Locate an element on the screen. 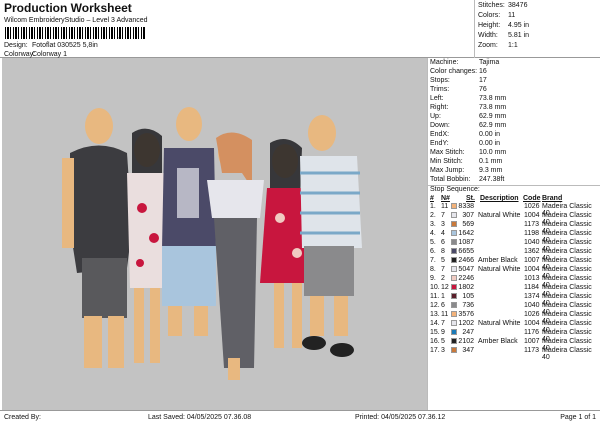 The height and width of the screenshot is (424, 600). row-number: 8. is located at coordinates (433, 269).